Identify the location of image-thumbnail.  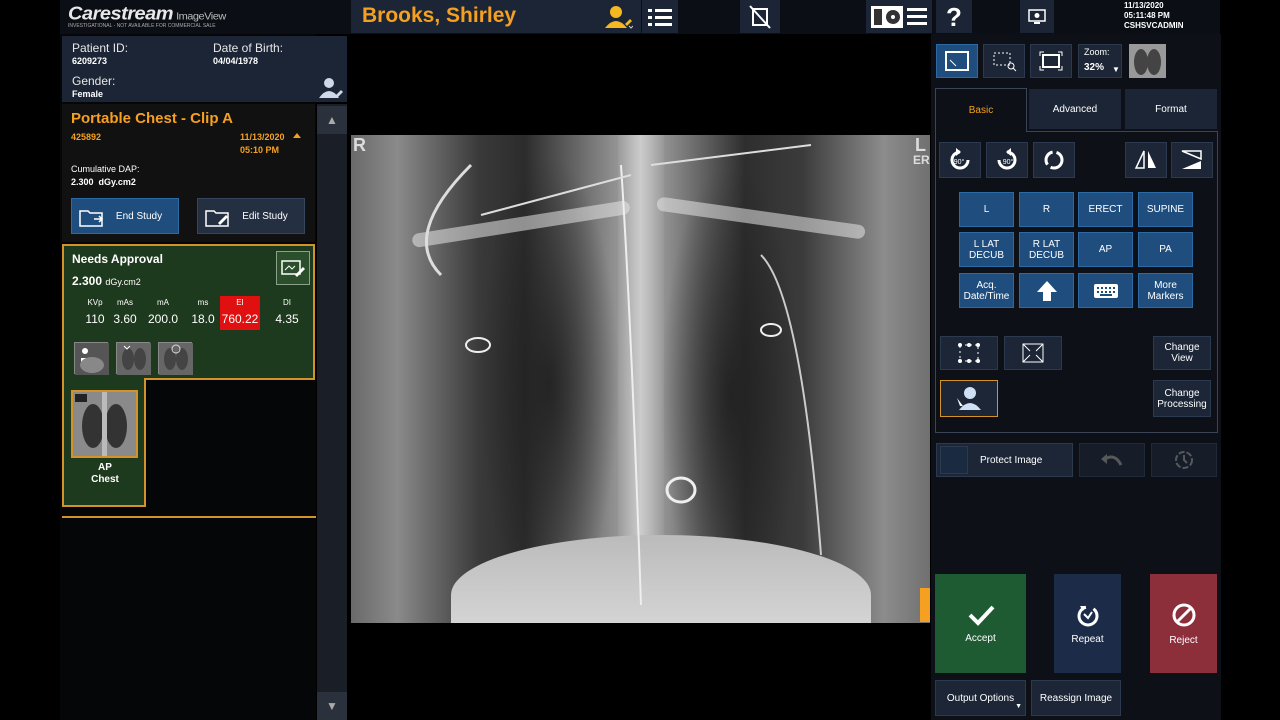
(1147, 61).